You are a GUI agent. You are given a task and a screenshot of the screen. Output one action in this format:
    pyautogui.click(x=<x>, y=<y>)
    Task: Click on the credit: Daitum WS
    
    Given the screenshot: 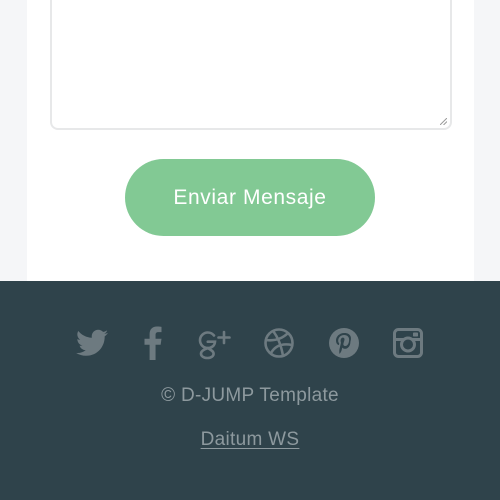 What is the action you would take?
    pyautogui.click(x=250, y=440)
    